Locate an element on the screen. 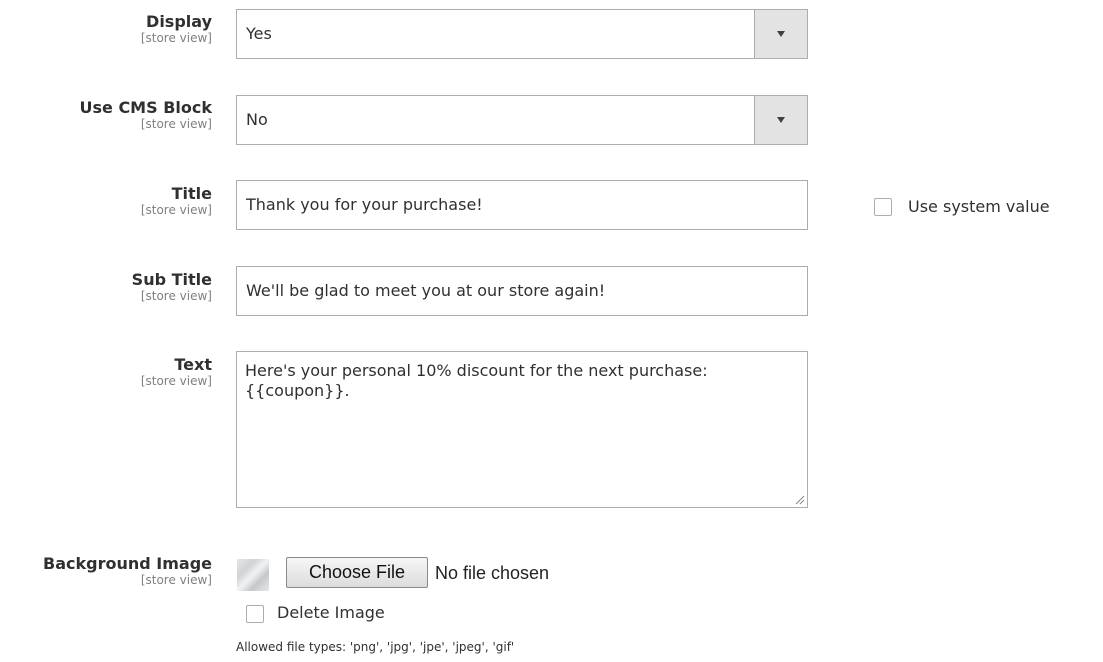  title-label-group: Title [store view] is located at coordinates (176, 200).